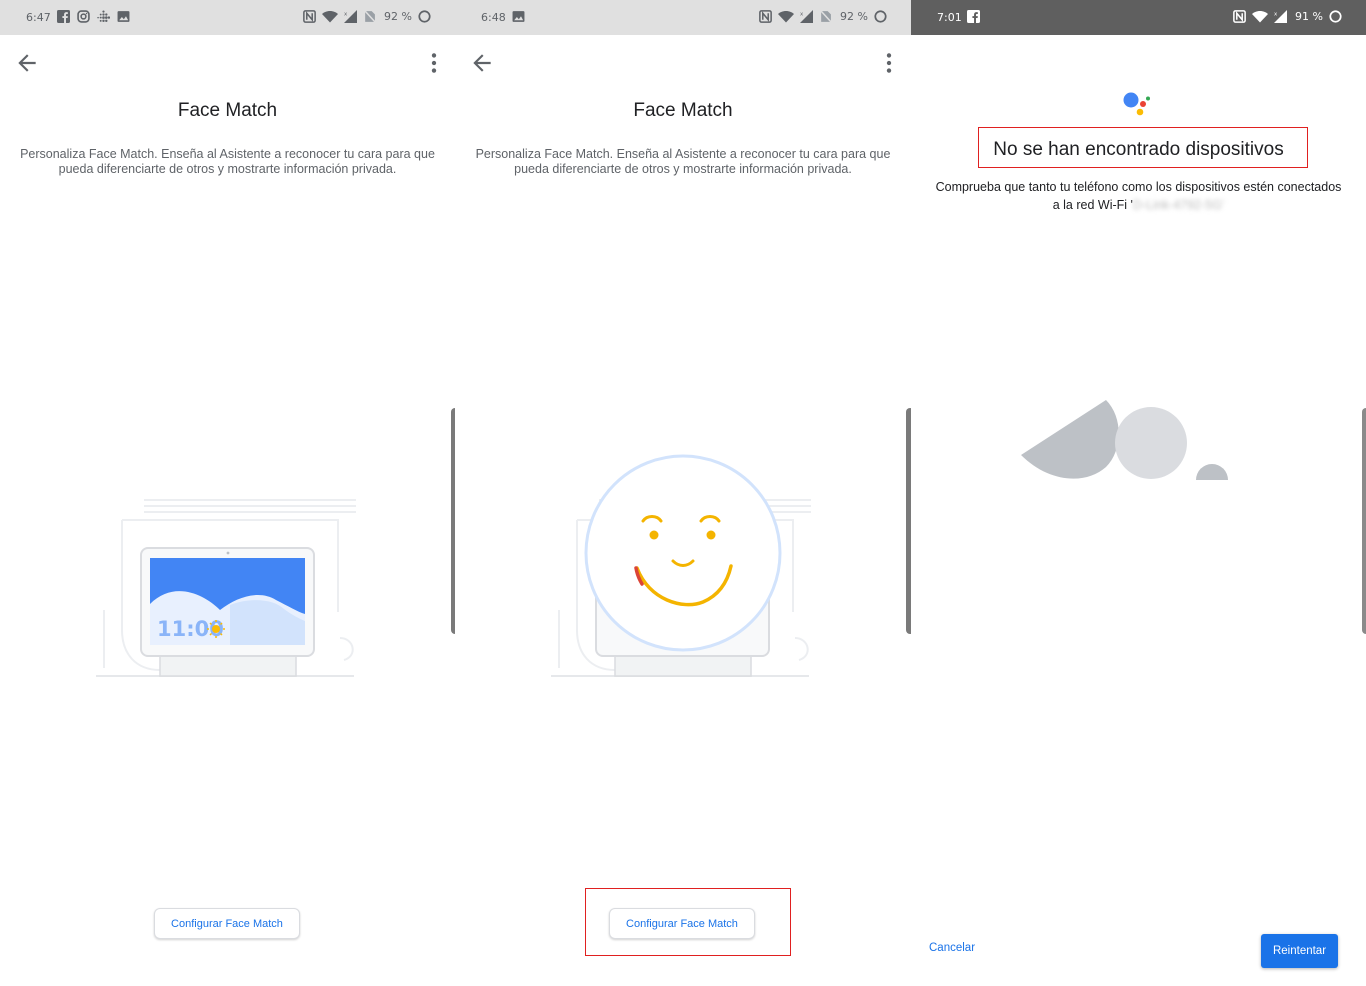 Image resolution: width=1366 pixels, height=986 pixels. I want to click on instagram-icon, so click(83, 16).